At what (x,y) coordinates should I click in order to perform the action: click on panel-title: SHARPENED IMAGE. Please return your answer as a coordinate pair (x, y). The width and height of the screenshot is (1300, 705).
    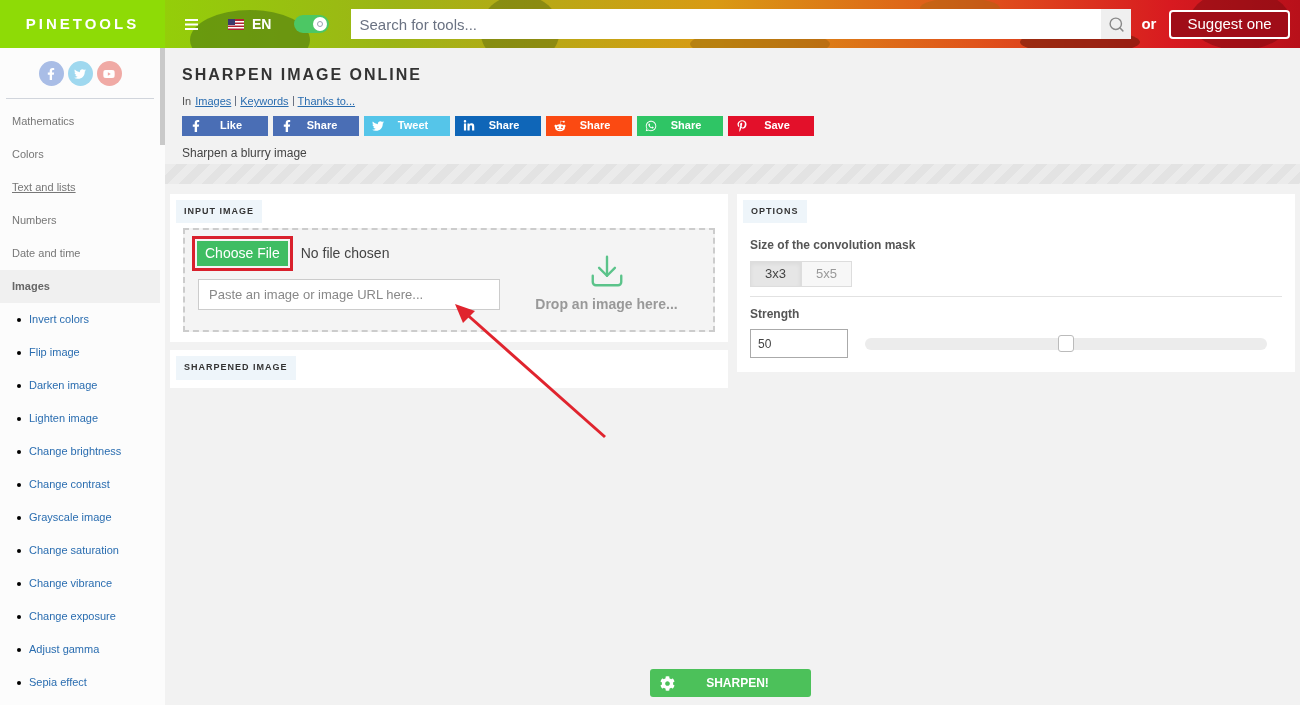
    Looking at the image, I should click on (236, 368).